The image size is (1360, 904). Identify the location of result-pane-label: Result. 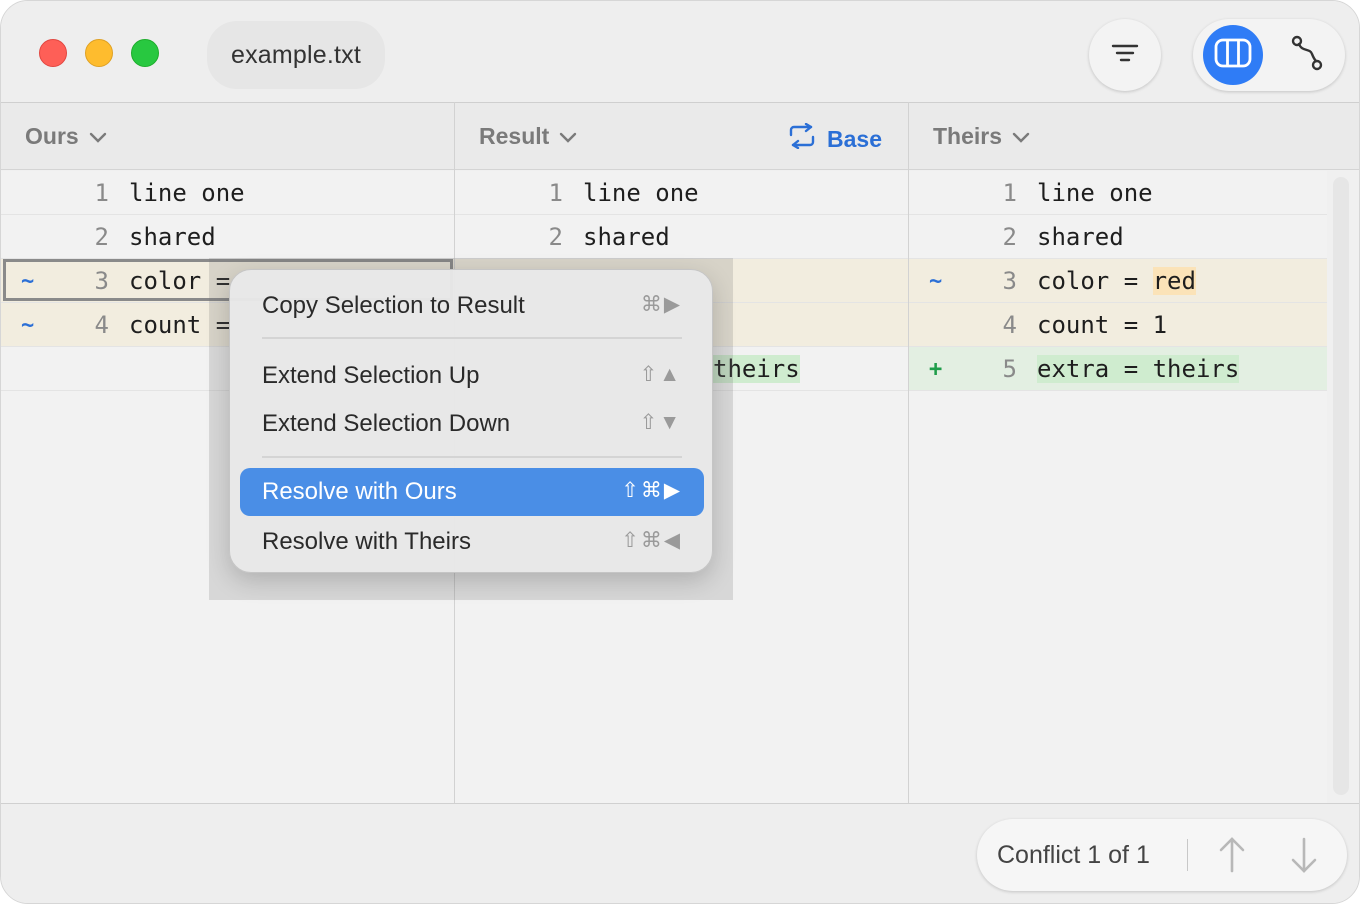
(514, 135).